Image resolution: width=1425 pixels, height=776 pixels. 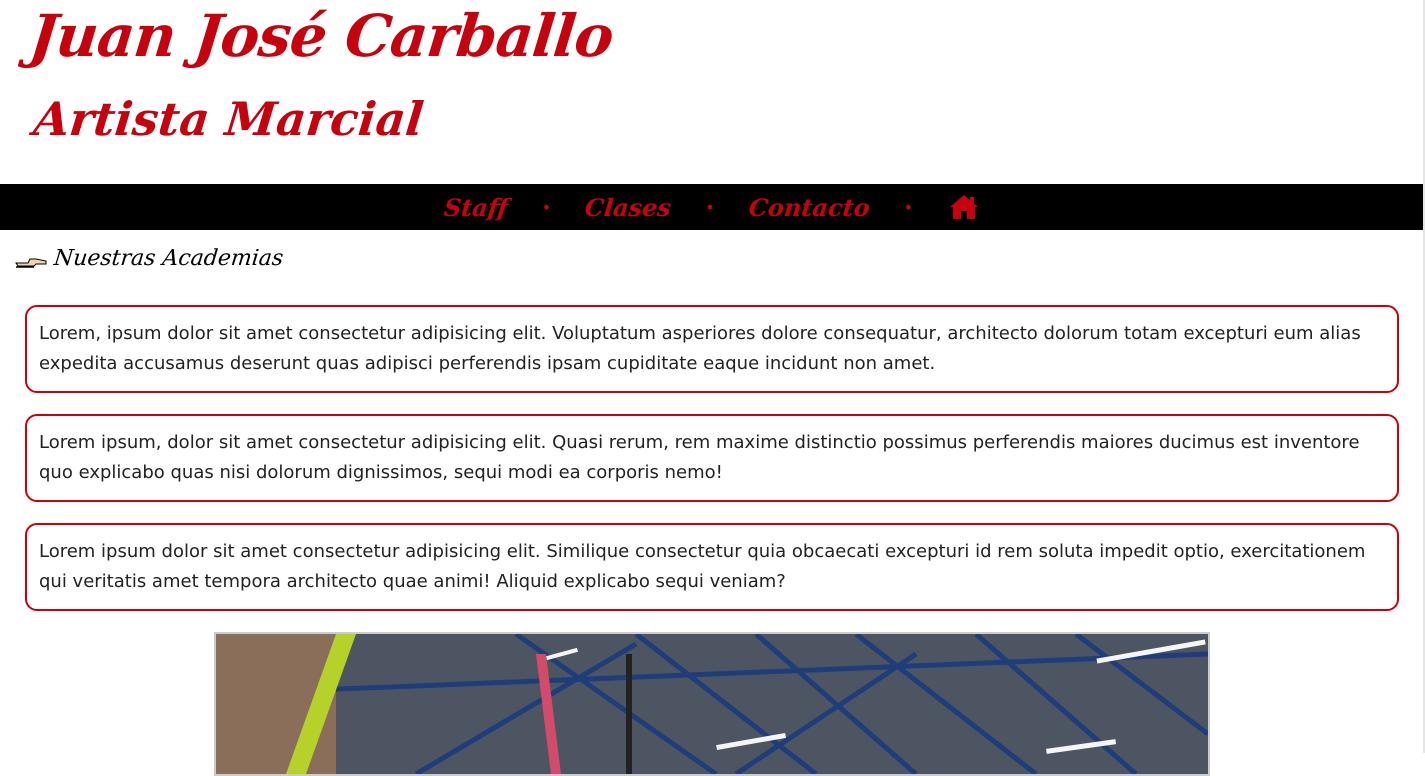 What do you see at coordinates (229, 119) in the screenshot?
I see `site-subtitle: Artista Marcial` at bounding box center [229, 119].